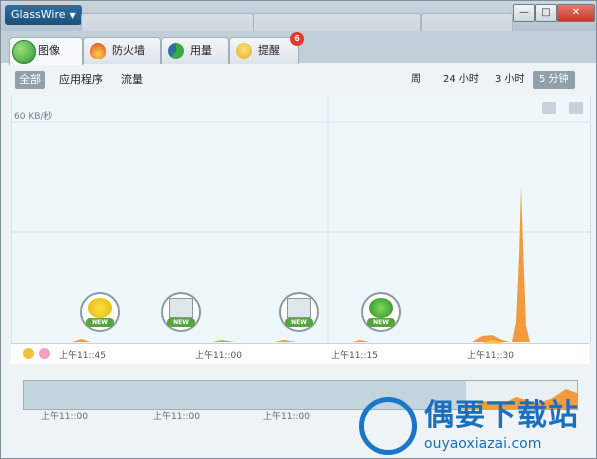 Image resolution: width=597 pixels, height=459 pixels. What do you see at coordinates (72, 15) in the screenshot?
I see `chevron-down-icon: ▼` at bounding box center [72, 15].